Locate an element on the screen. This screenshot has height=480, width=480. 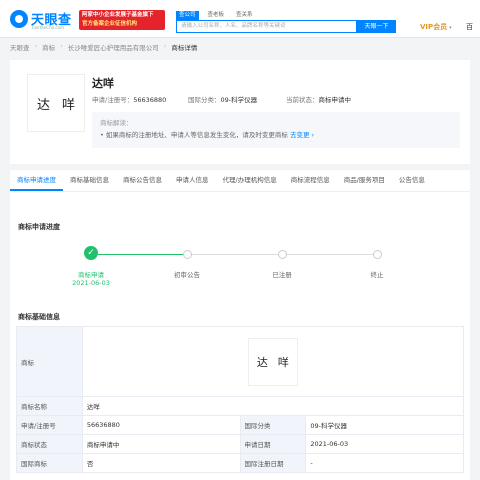
vip-label: VIP会员 is located at coordinates (434, 27).